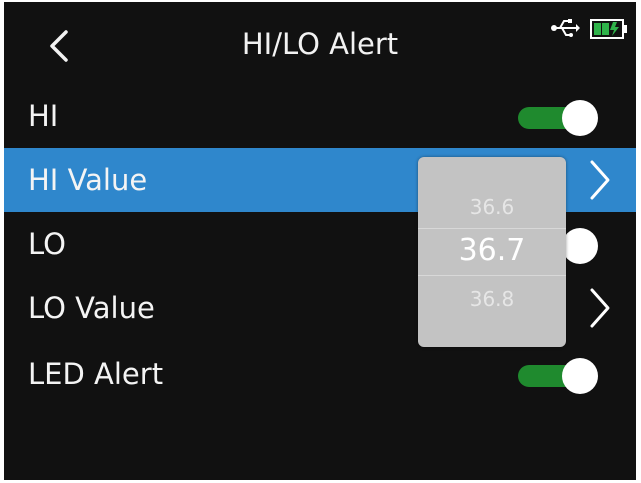 This screenshot has height=483, width=641. Describe the element at coordinates (91, 308) in the screenshot. I see `row-label: LO Value` at that location.